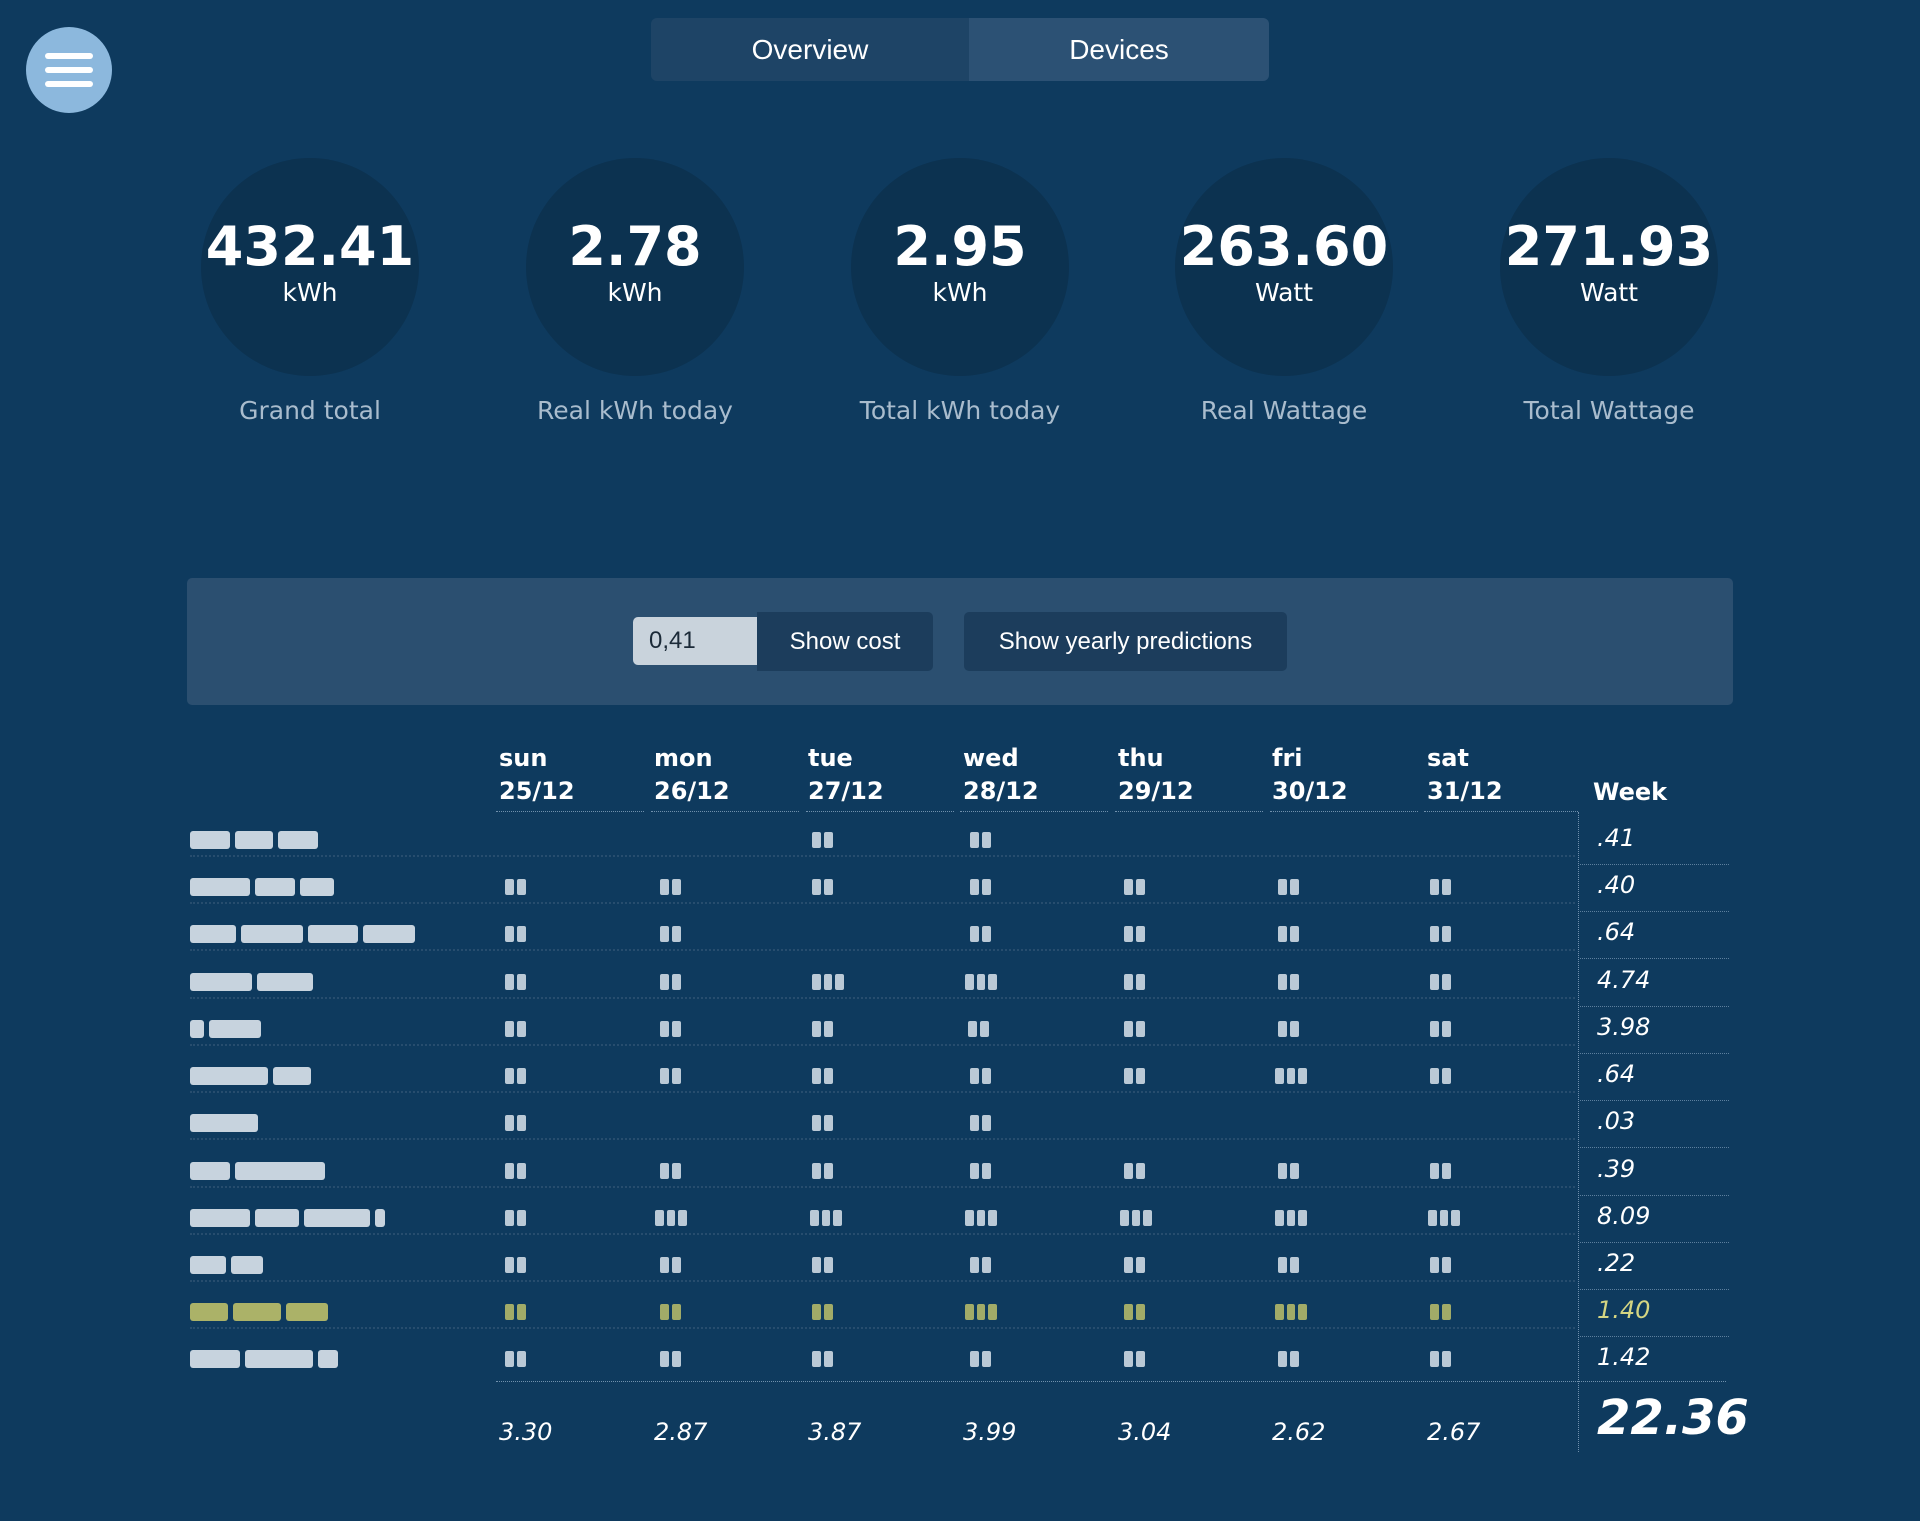  Describe the element at coordinates (991, 758) in the screenshot. I see `day-name: wed` at that location.